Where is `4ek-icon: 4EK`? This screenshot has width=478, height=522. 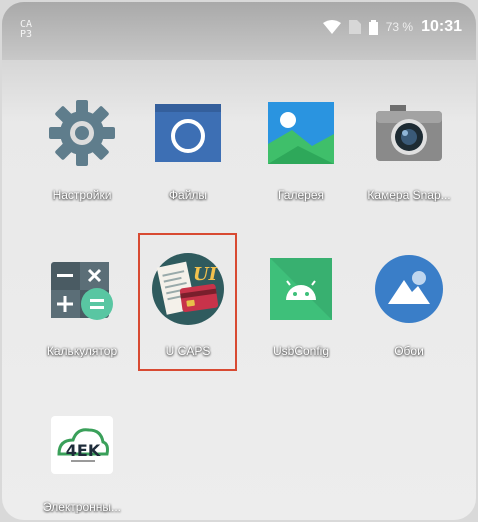
4ek-icon: 4EK is located at coordinates (82, 445).